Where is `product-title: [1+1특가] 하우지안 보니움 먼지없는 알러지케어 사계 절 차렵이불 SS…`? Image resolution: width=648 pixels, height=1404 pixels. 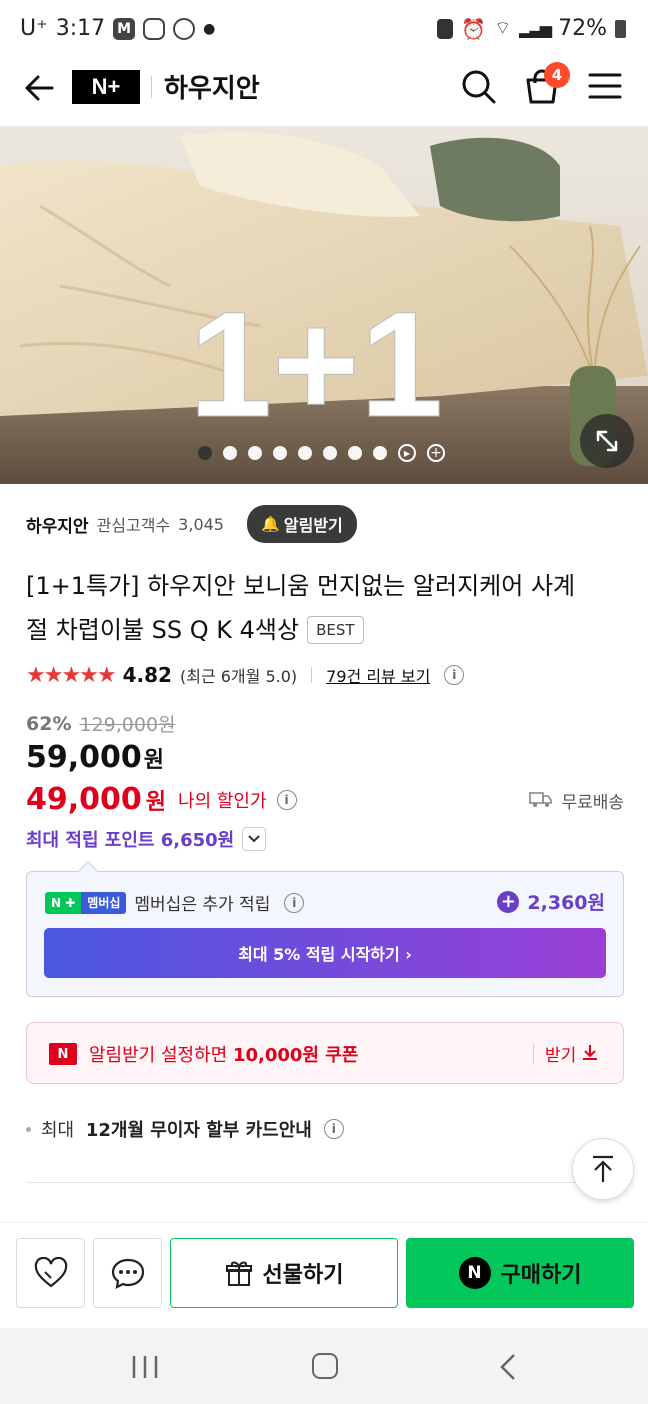
product-title: [1+1특가] 하우지안 보니움 먼지없는 알러지케어 사계 절 차렵이불 SS… is located at coordinates (326, 608).